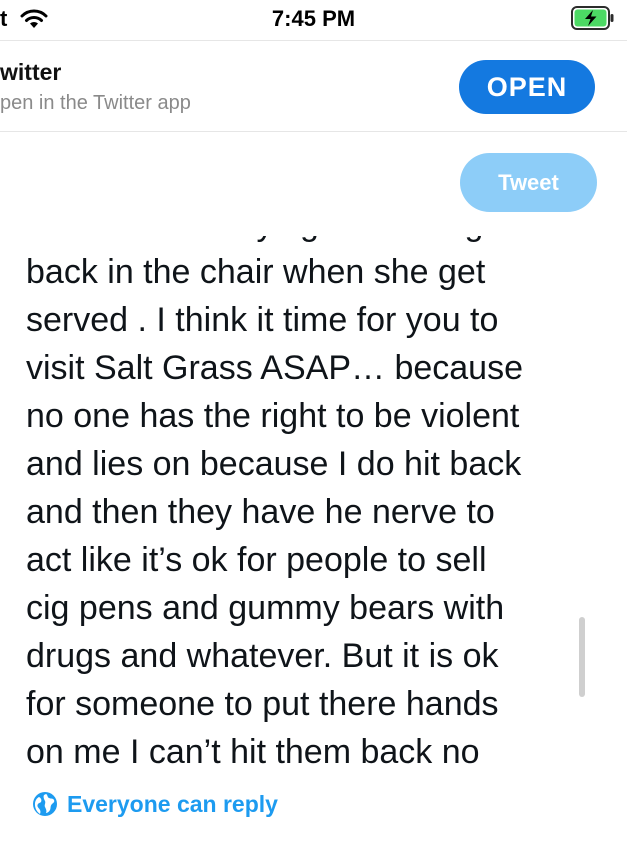 The width and height of the screenshot is (627, 848). Describe the element at coordinates (528, 182) in the screenshot. I see `tweet-button: Tweet` at that location.